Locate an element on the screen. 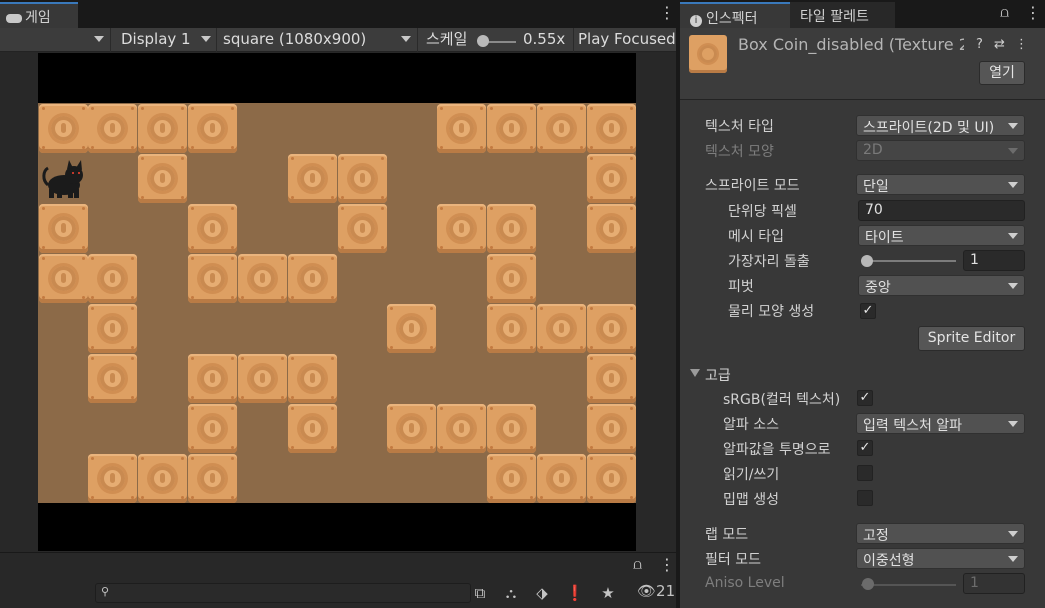 The width and height of the screenshot is (1045, 608). physics-shape-checkbox: ✓ is located at coordinates (868, 311).